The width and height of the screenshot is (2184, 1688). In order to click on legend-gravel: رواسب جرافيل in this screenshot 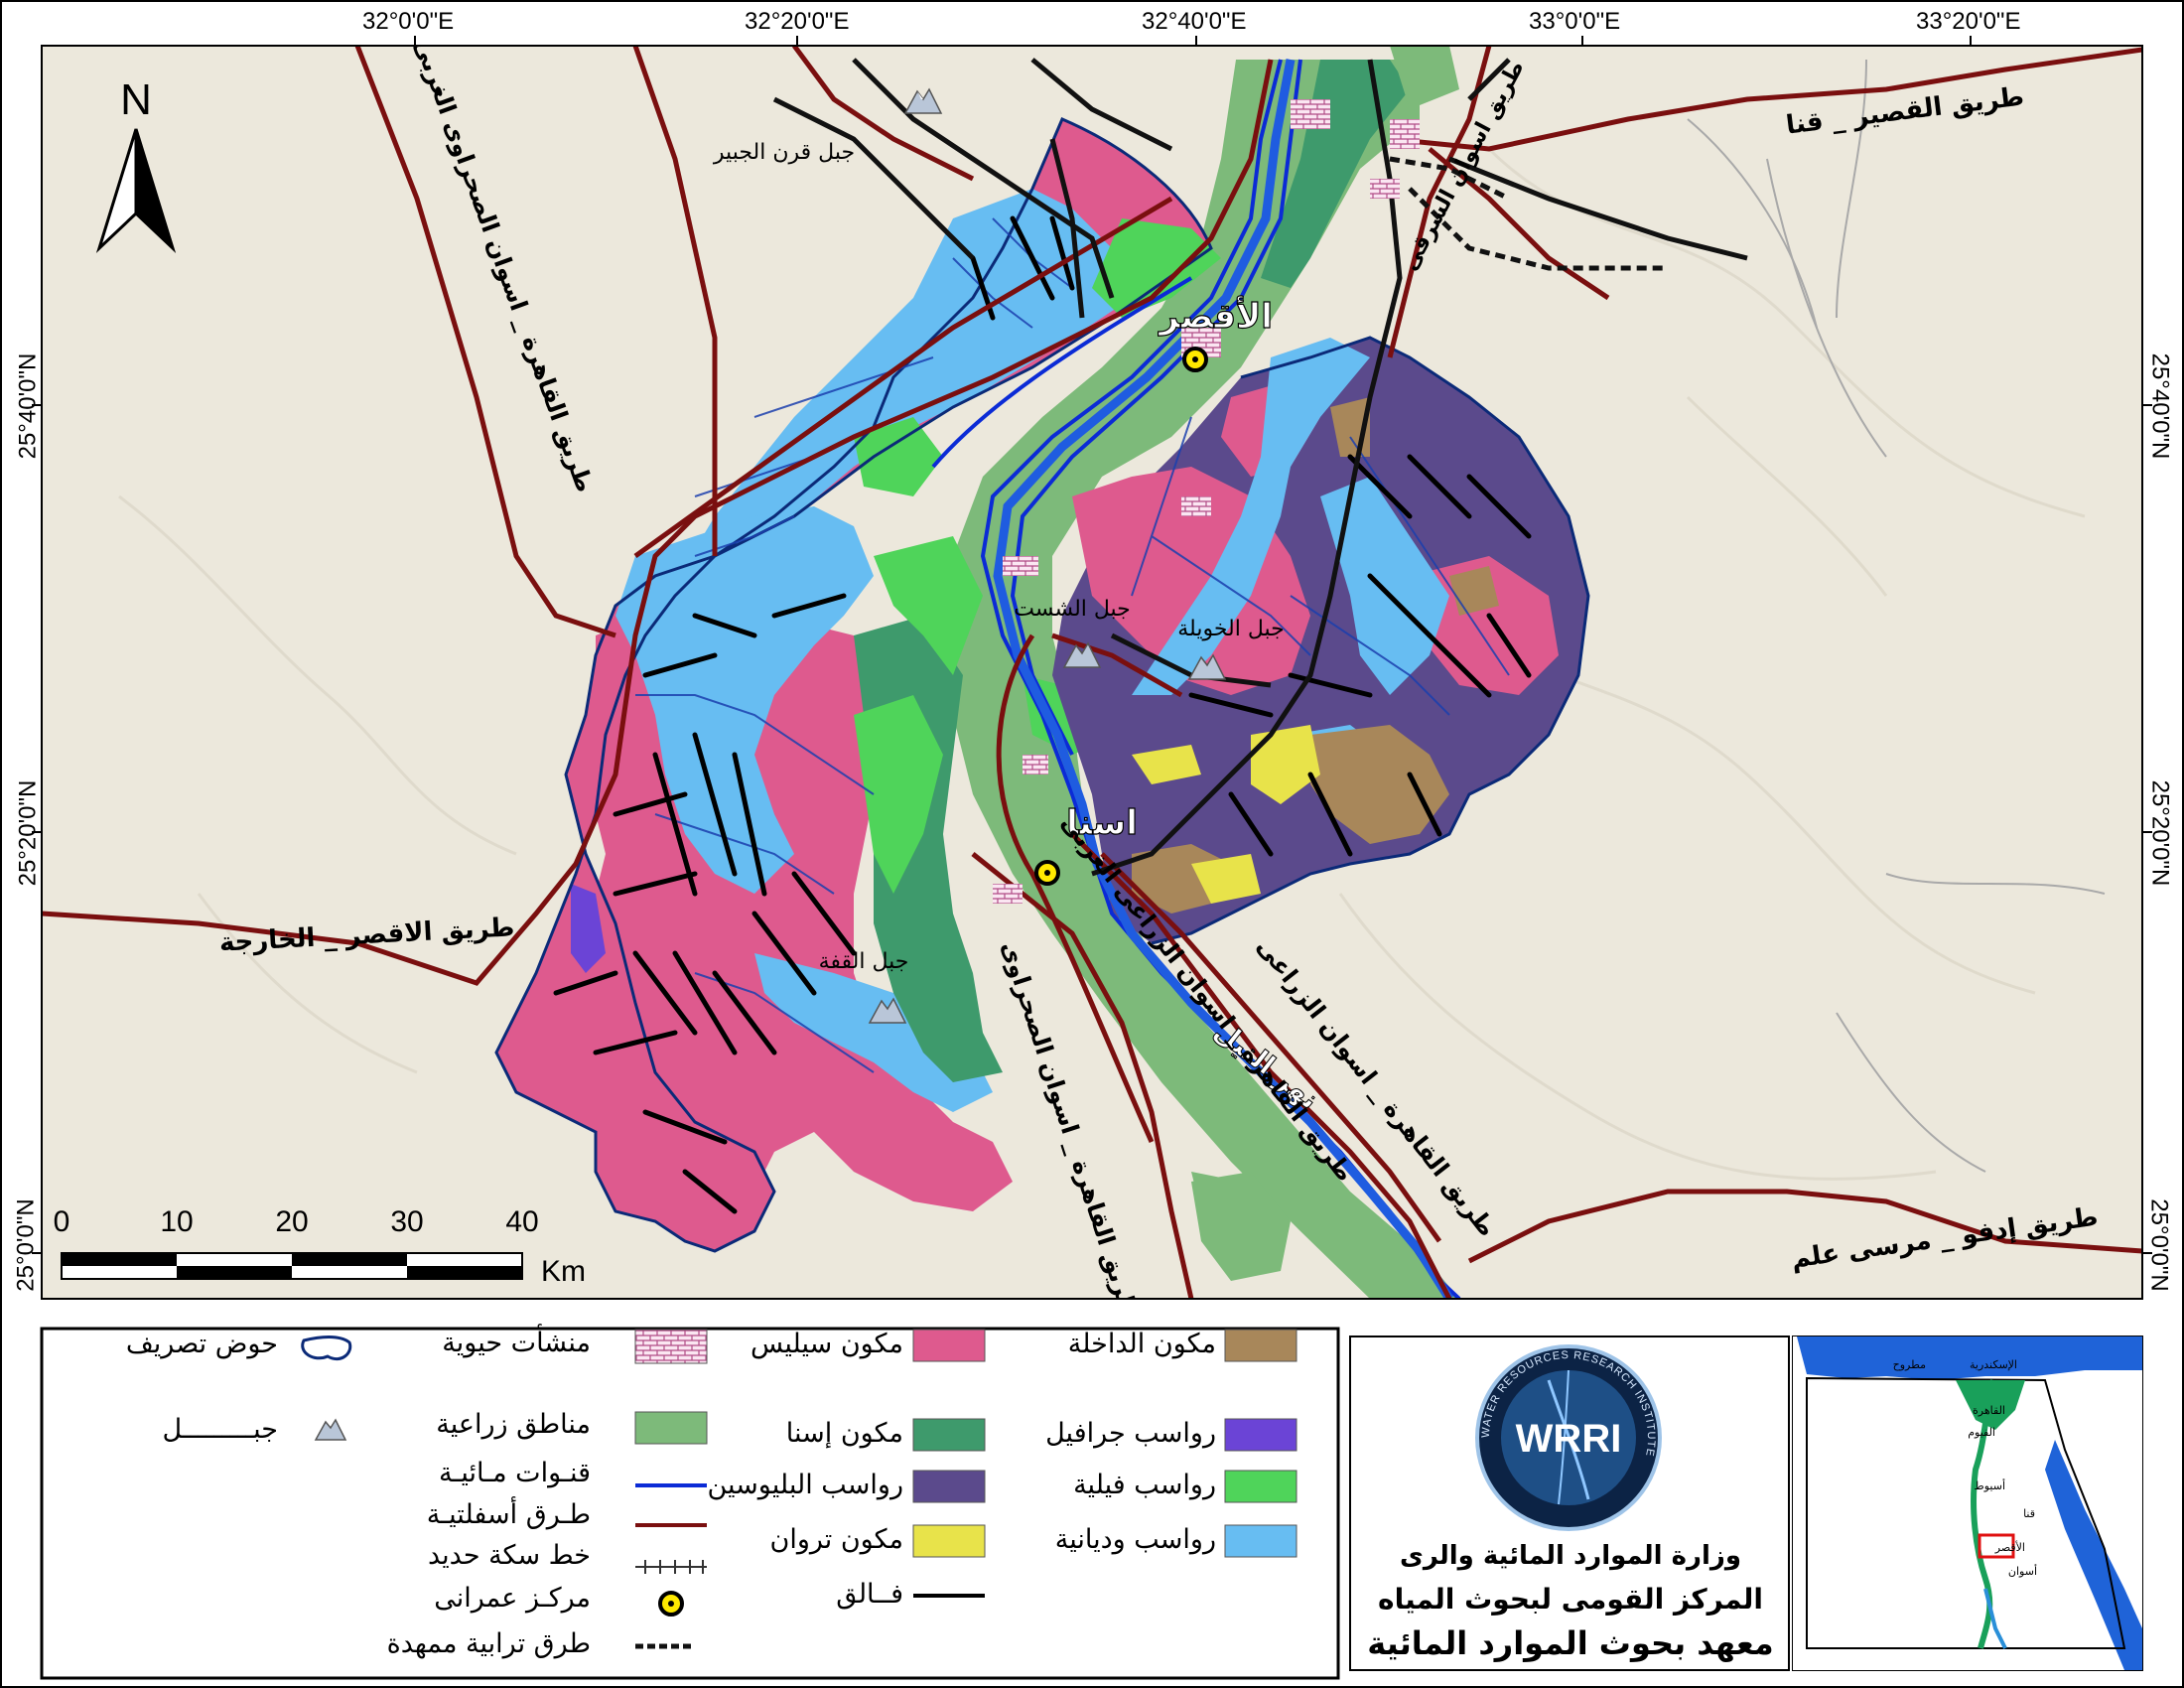, I will do `click(1130, 1433)`.